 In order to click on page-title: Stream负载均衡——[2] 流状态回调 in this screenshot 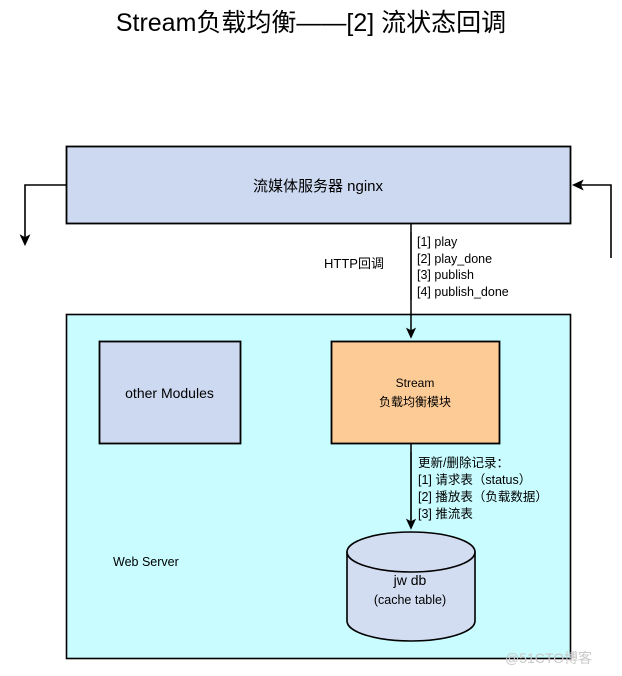, I will do `click(311, 23)`.